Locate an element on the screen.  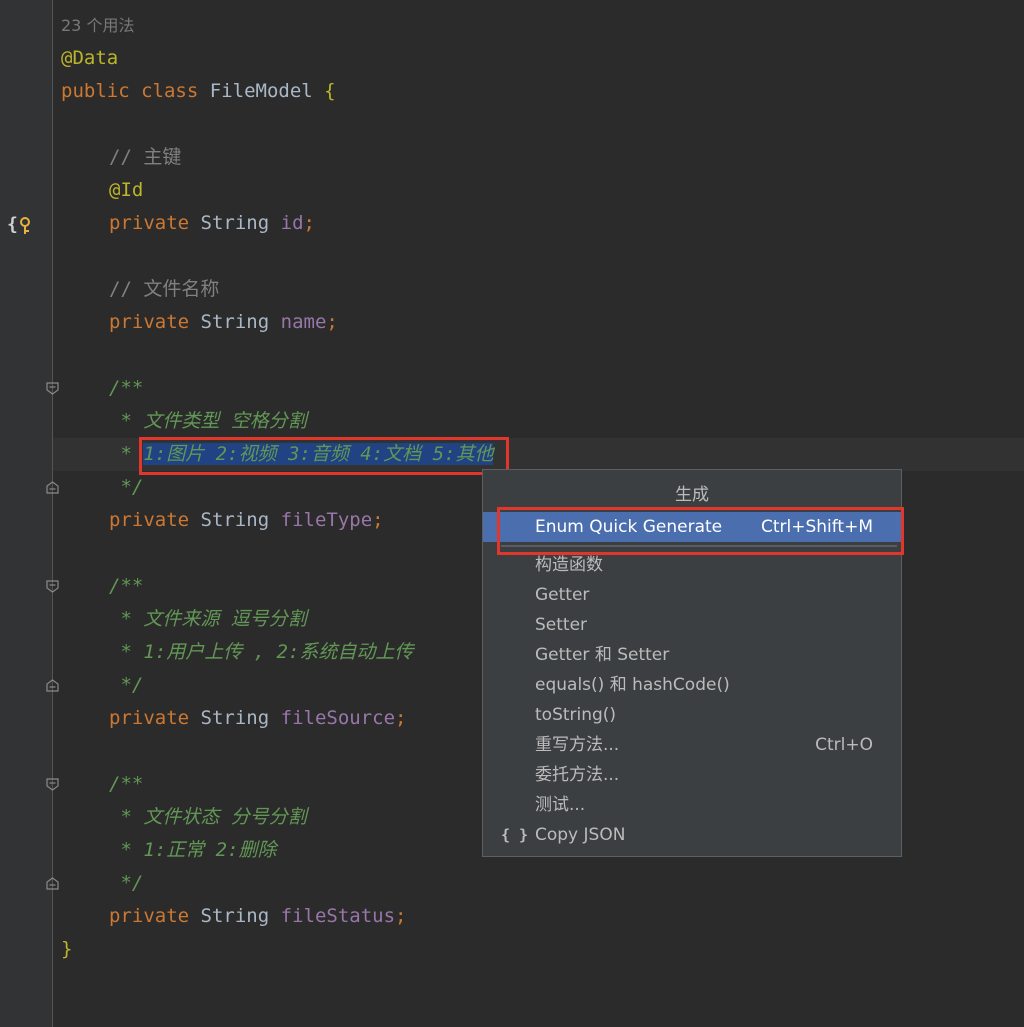
menu-item-getter-and-setter: Getter 和 Setter is located at coordinates (692, 655).